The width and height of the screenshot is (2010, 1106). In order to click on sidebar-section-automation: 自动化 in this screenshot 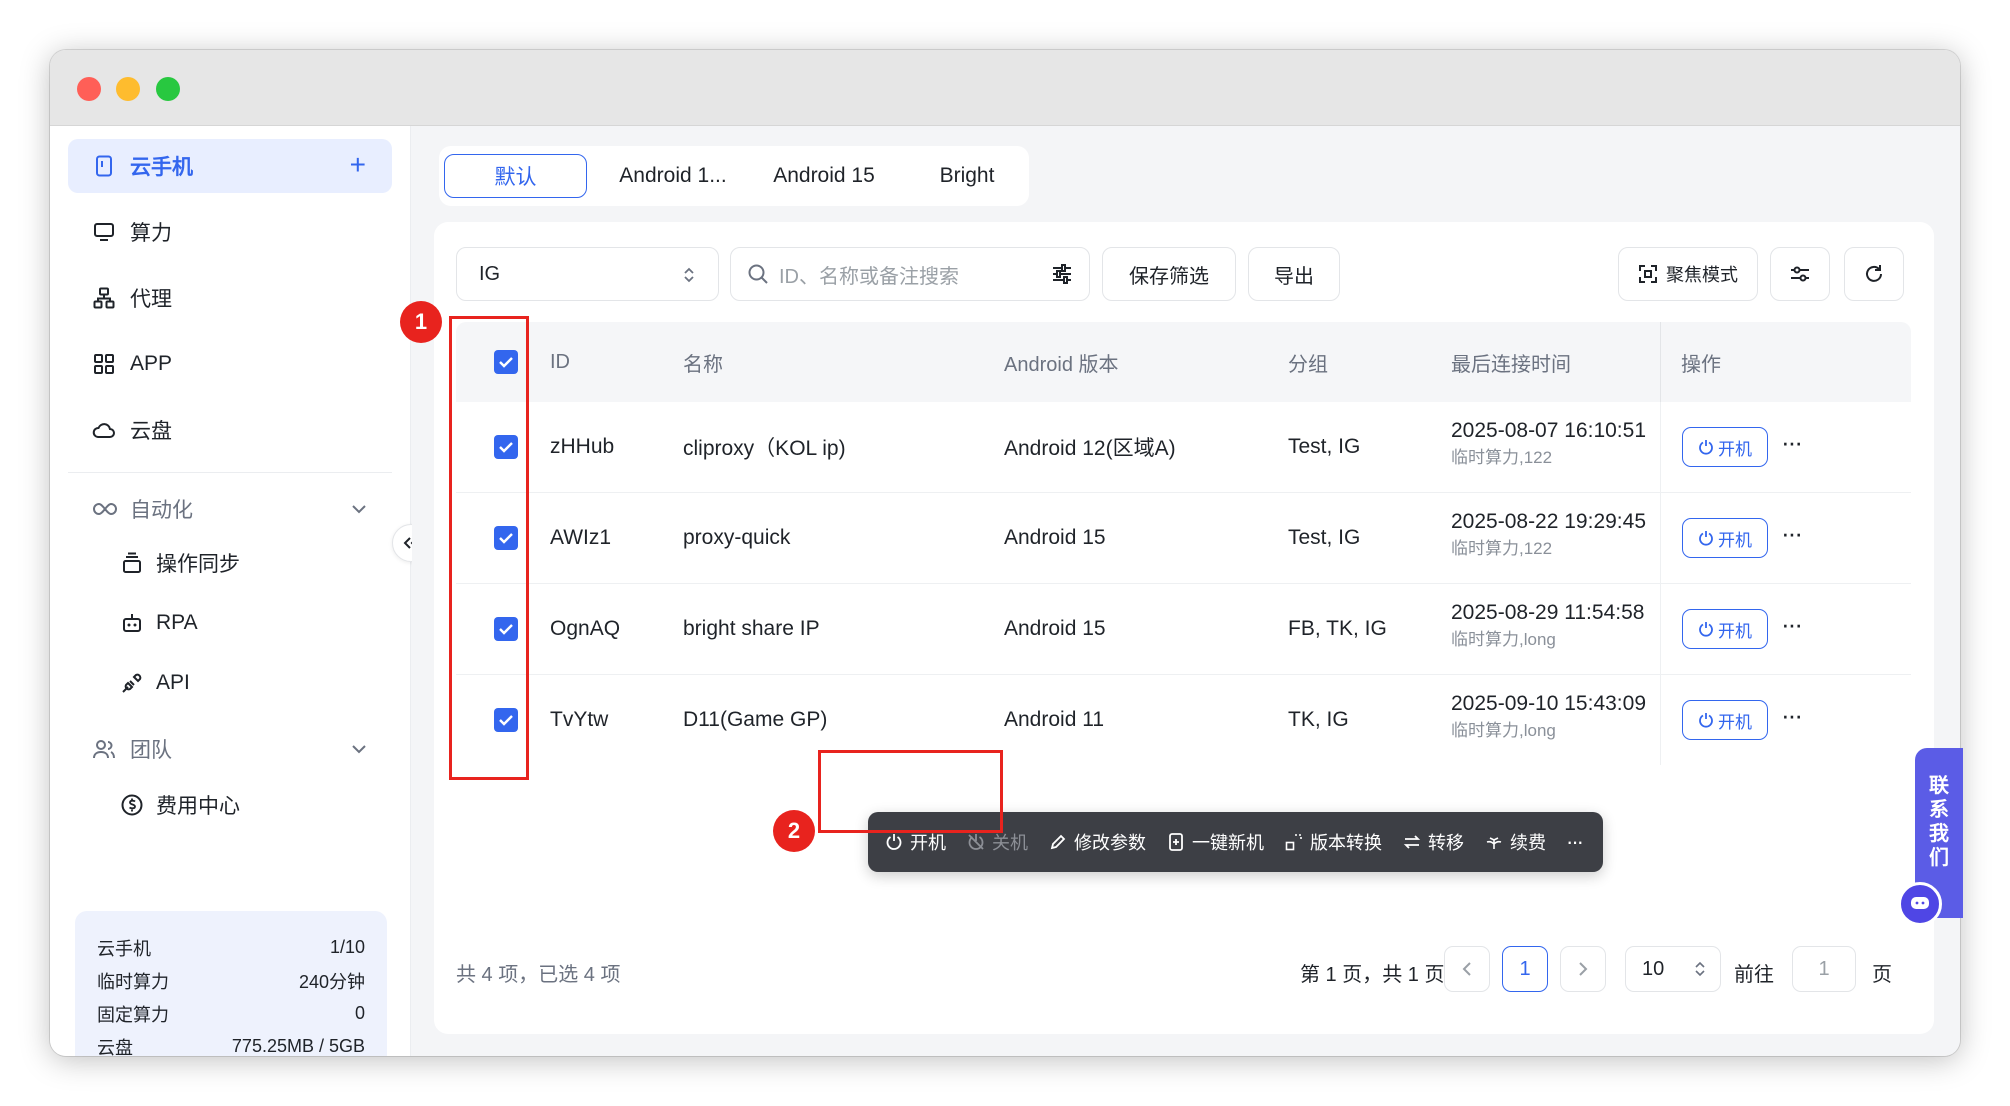, I will do `click(230, 509)`.